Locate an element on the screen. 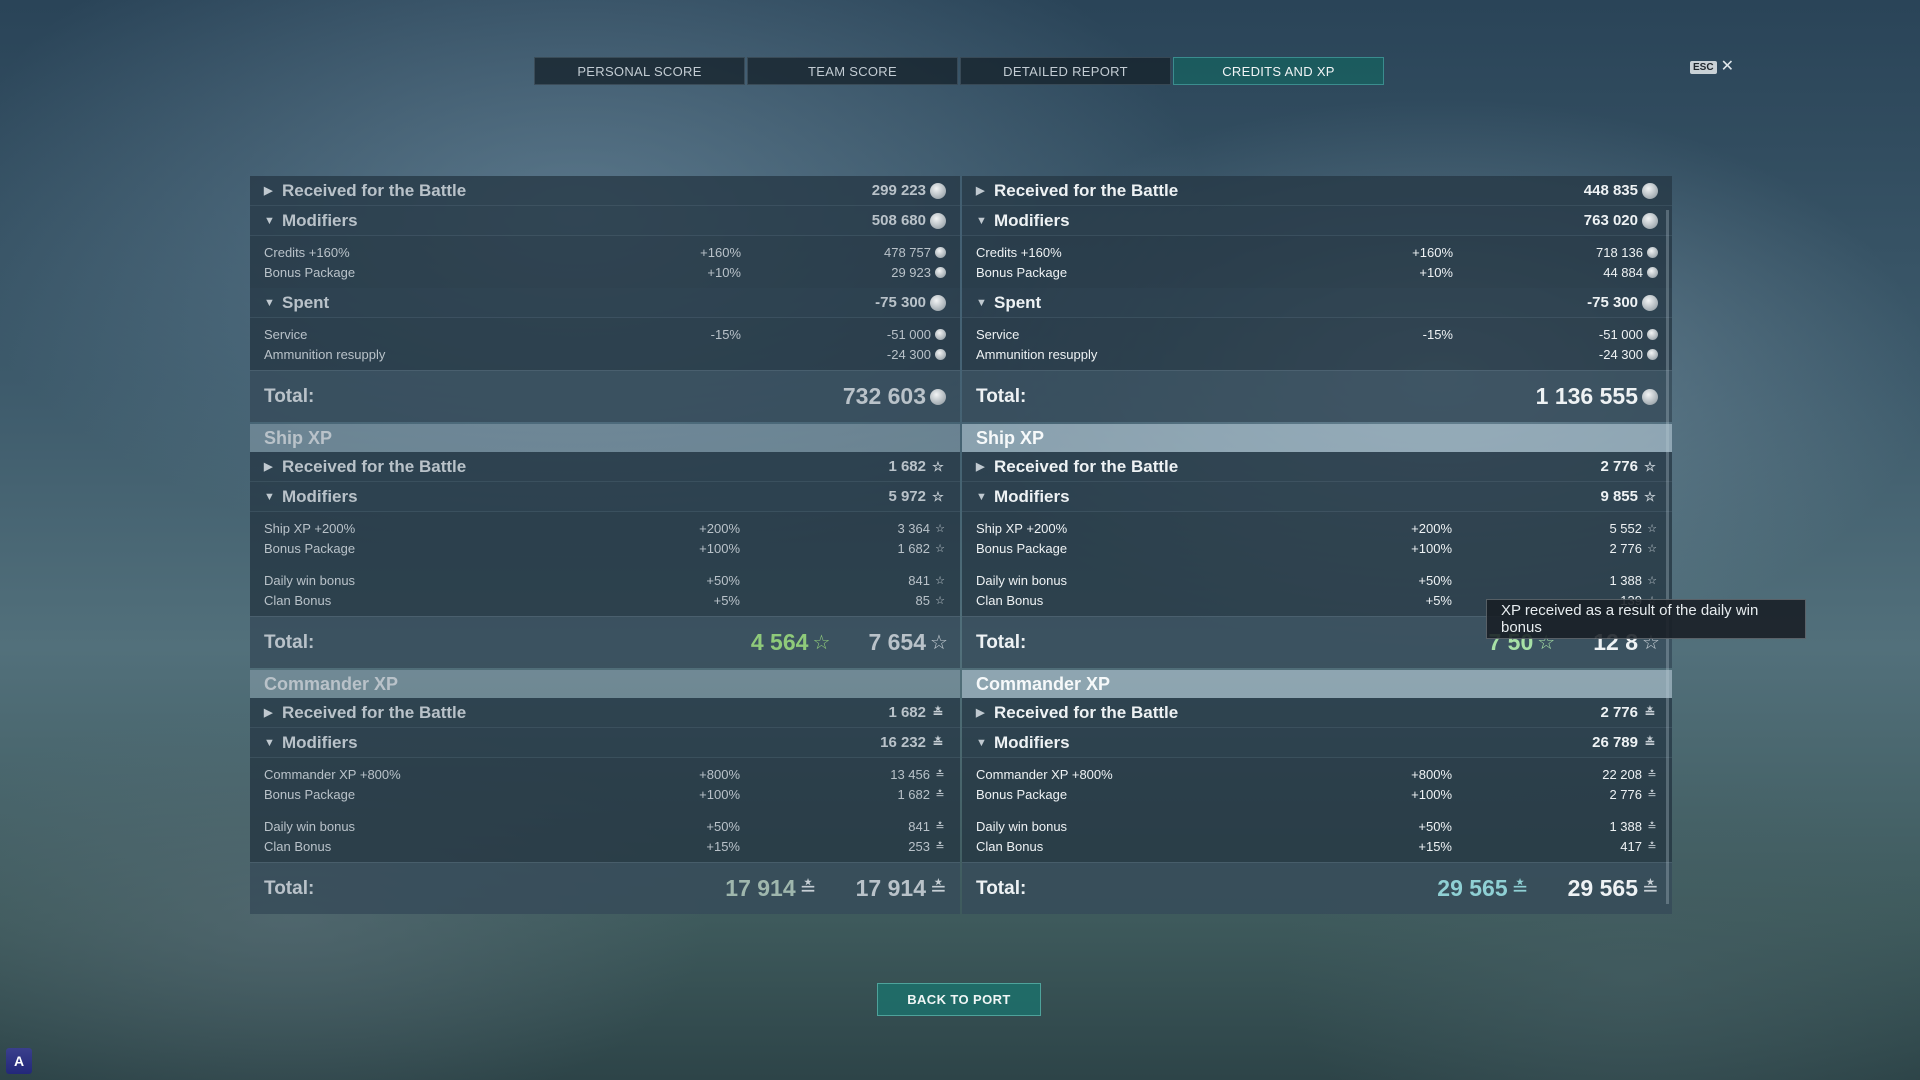 Image resolution: width=1920 pixels, height=1080 pixels. list-item: Daily win bonus +50% 1 388 ≛ is located at coordinates (1316, 826).